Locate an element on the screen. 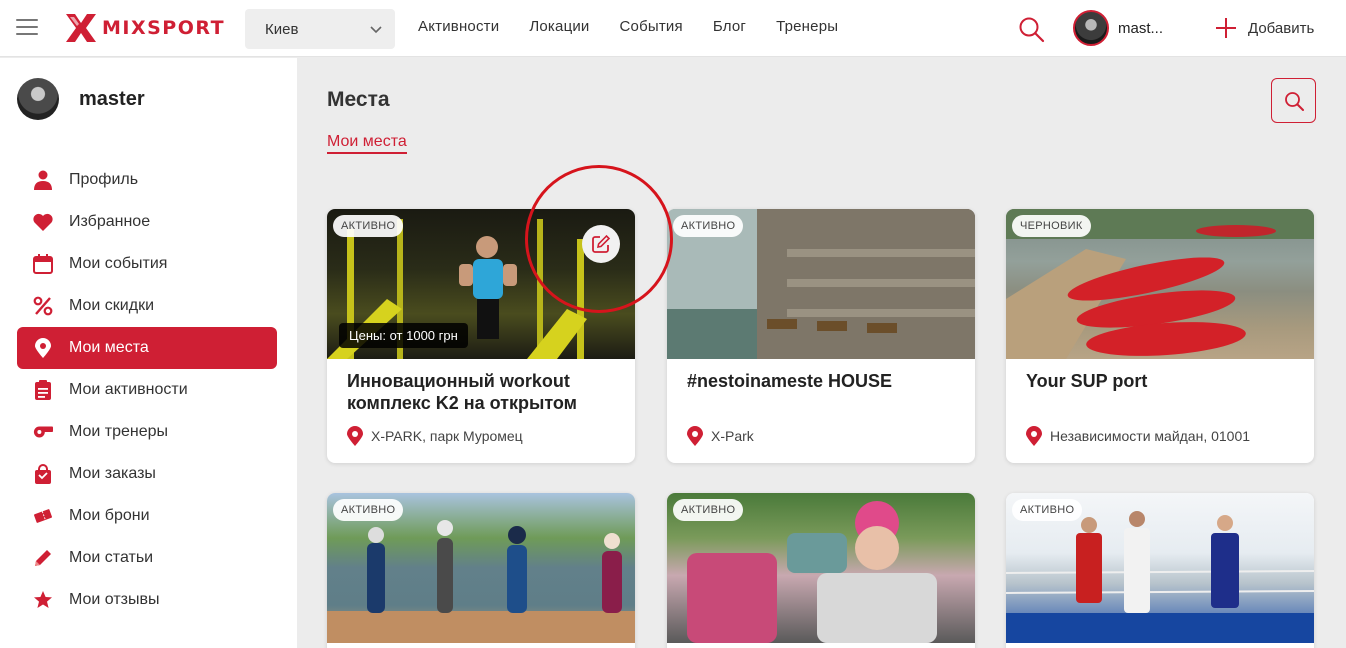 Image resolution: width=1346 pixels, height=648 pixels. sidebar-item-label: Избранное is located at coordinates (110, 221).